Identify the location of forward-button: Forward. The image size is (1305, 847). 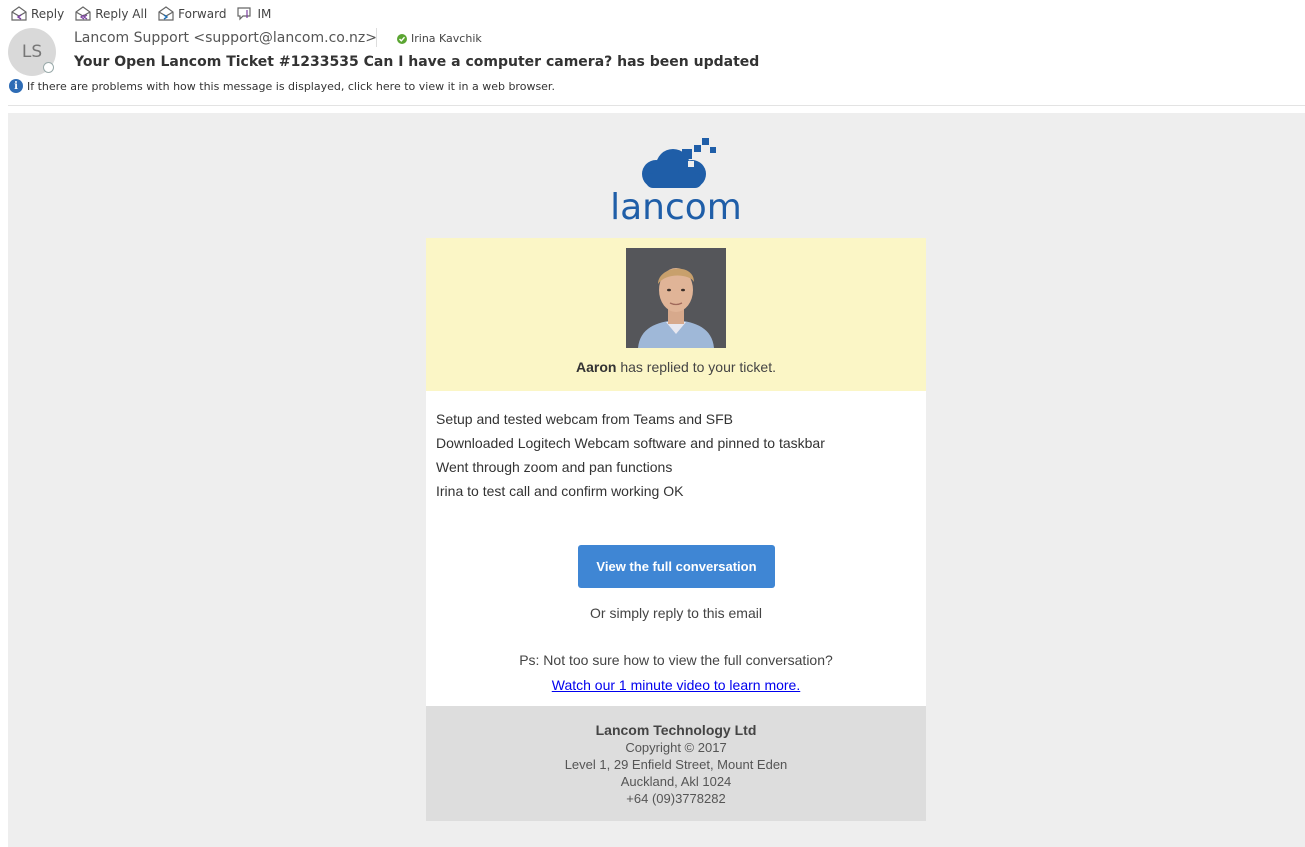
(191, 14).